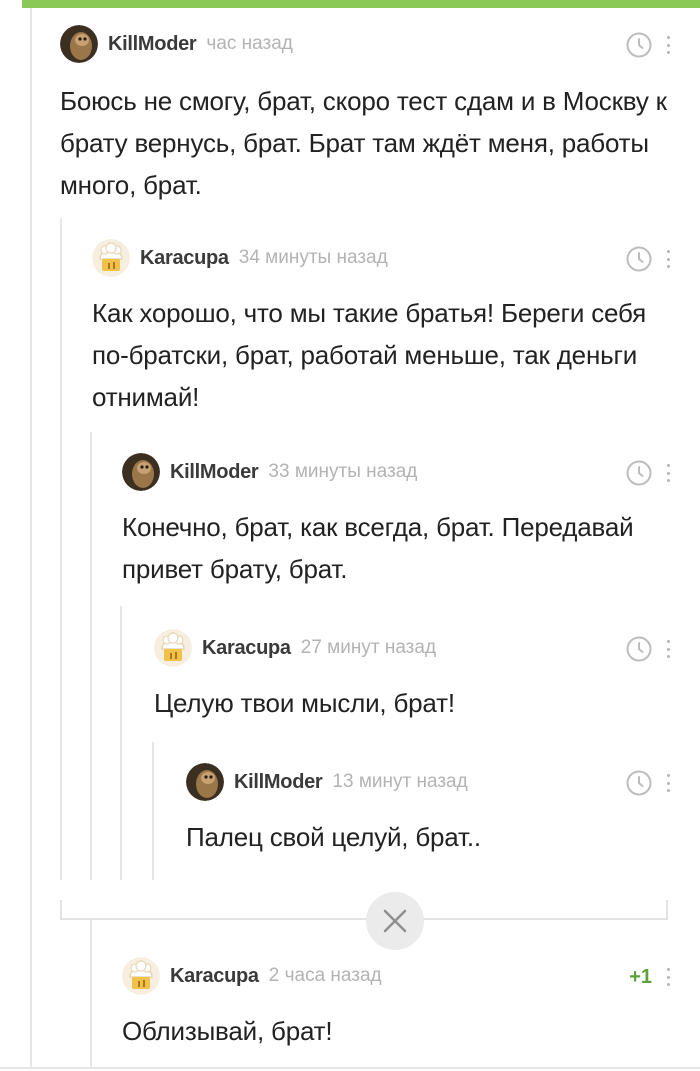  Describe the element at coordinates (640, 976) in the screenshot. I see `comment-rating: +1` at that location.